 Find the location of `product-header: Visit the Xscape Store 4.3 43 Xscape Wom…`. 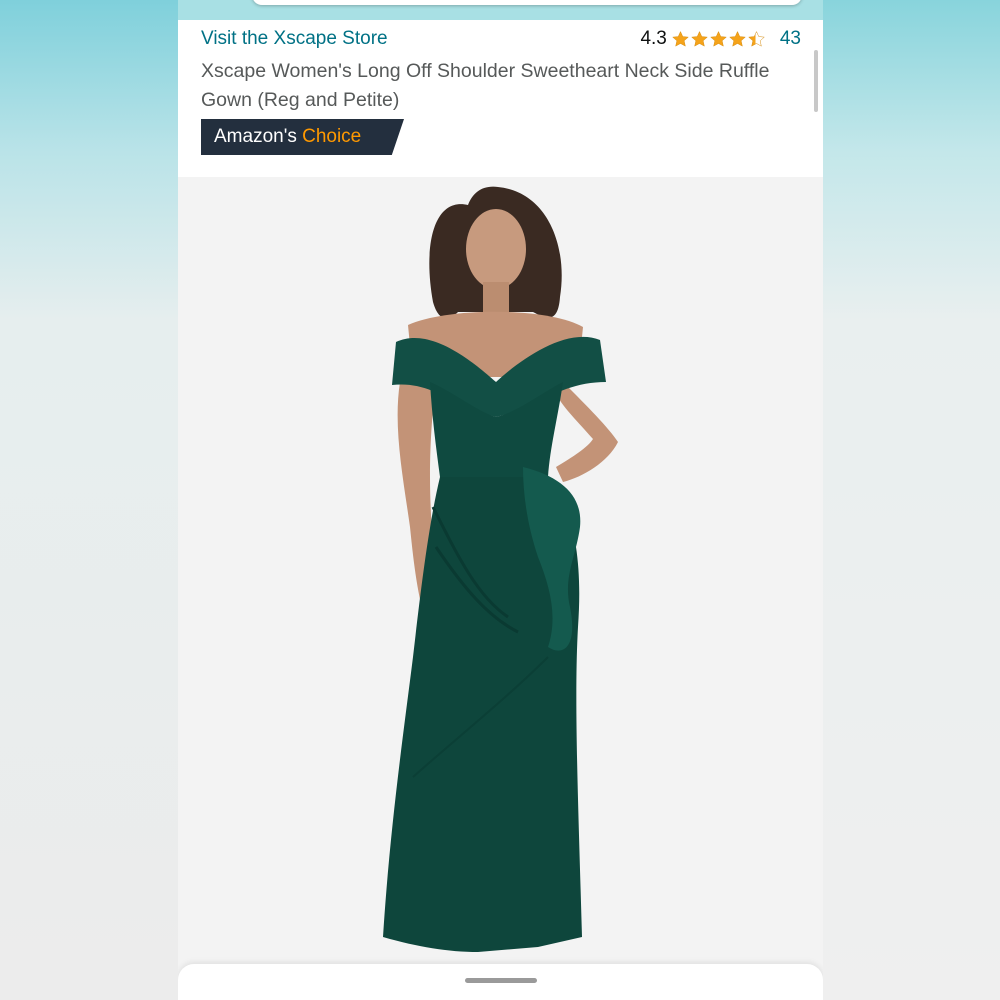

product-header: Visit the Xscape Store 4.3 43 Xscape Wom… is located at coordinates (500, 98).